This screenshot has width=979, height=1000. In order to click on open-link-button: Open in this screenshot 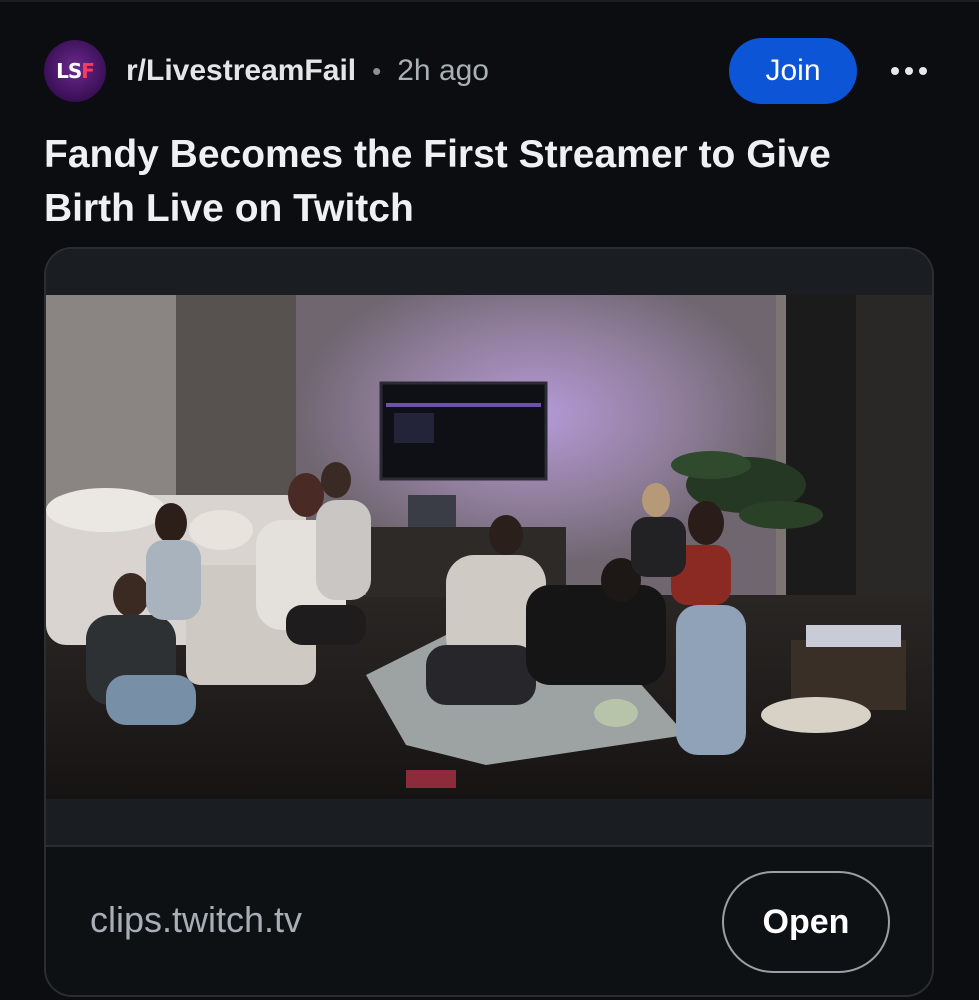, I will do `click(806, 922)`.